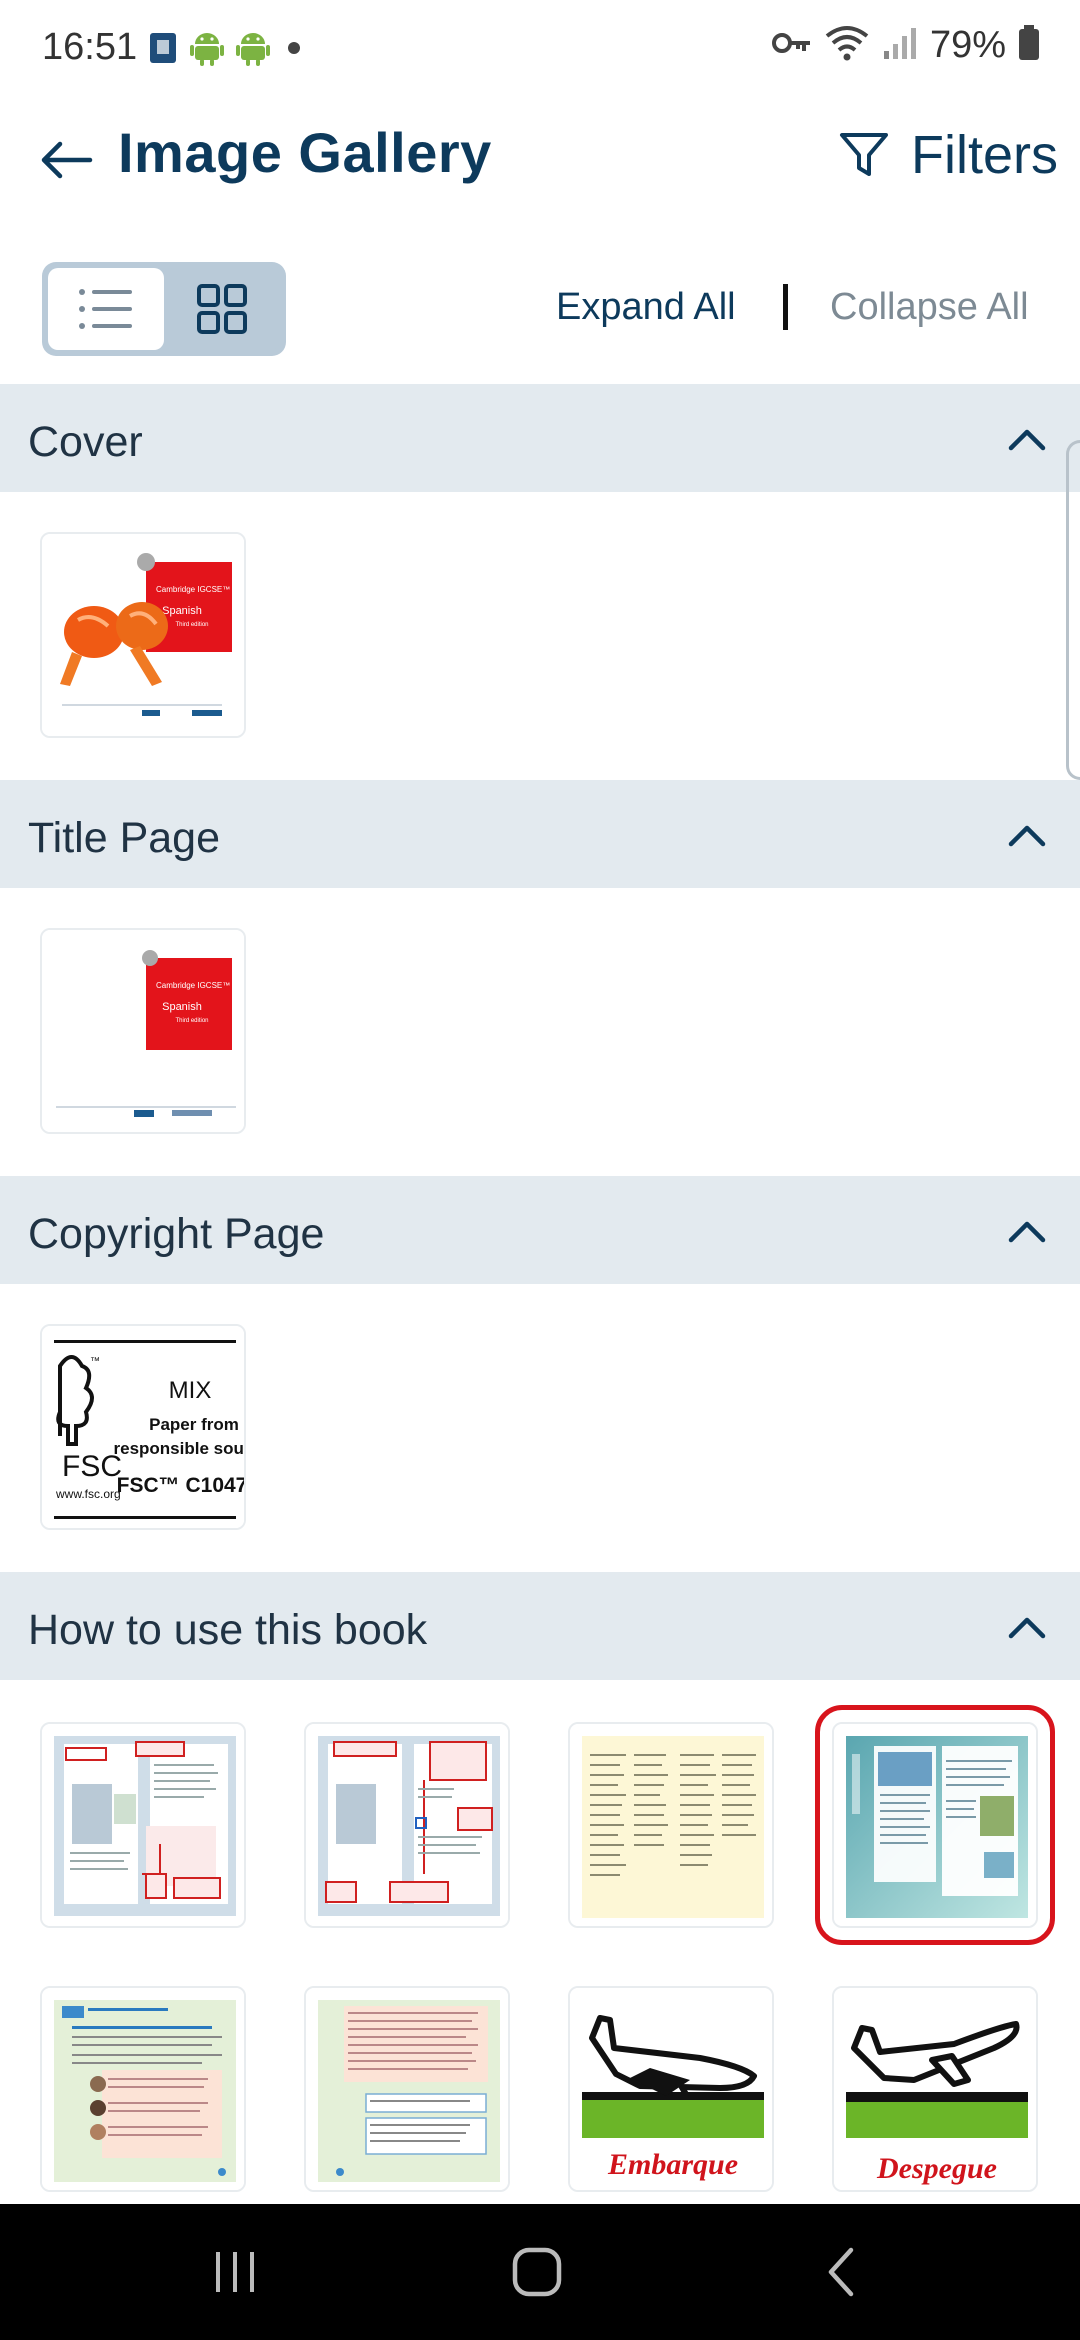 The width and height of the screenshot is (1080, 2340). I want to click on title-subject: Spanish, so click(182, 1007).